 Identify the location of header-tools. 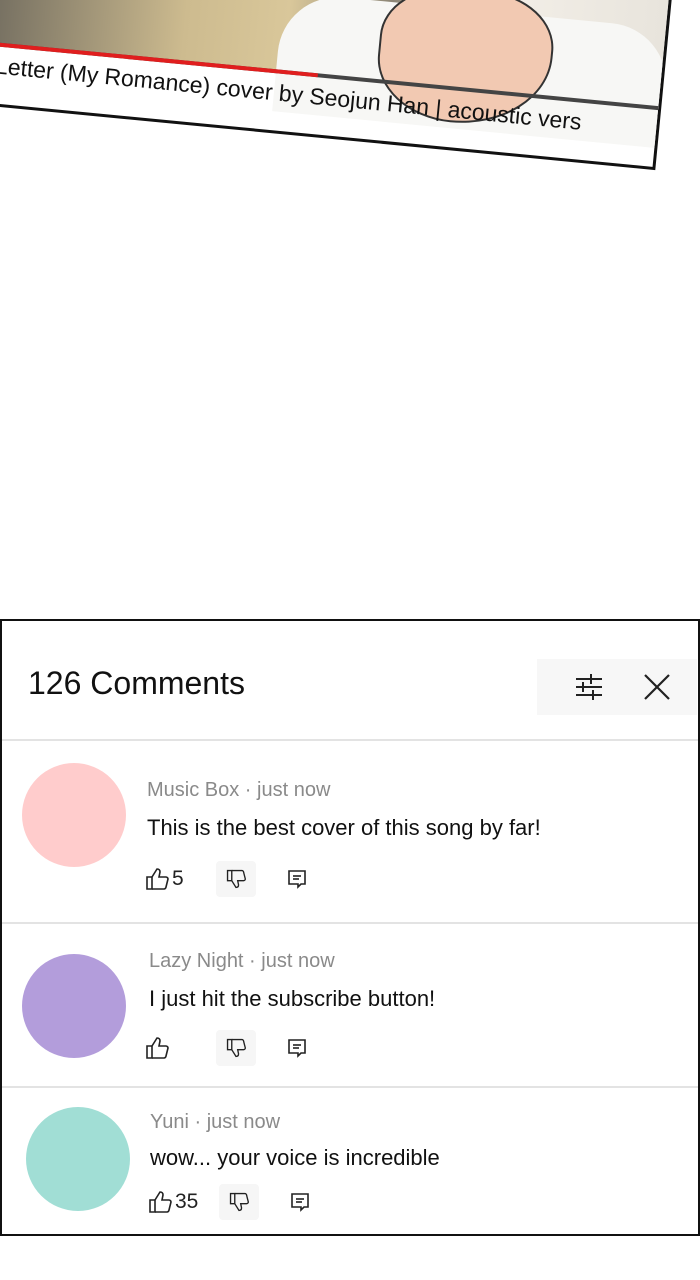
(617, 687).